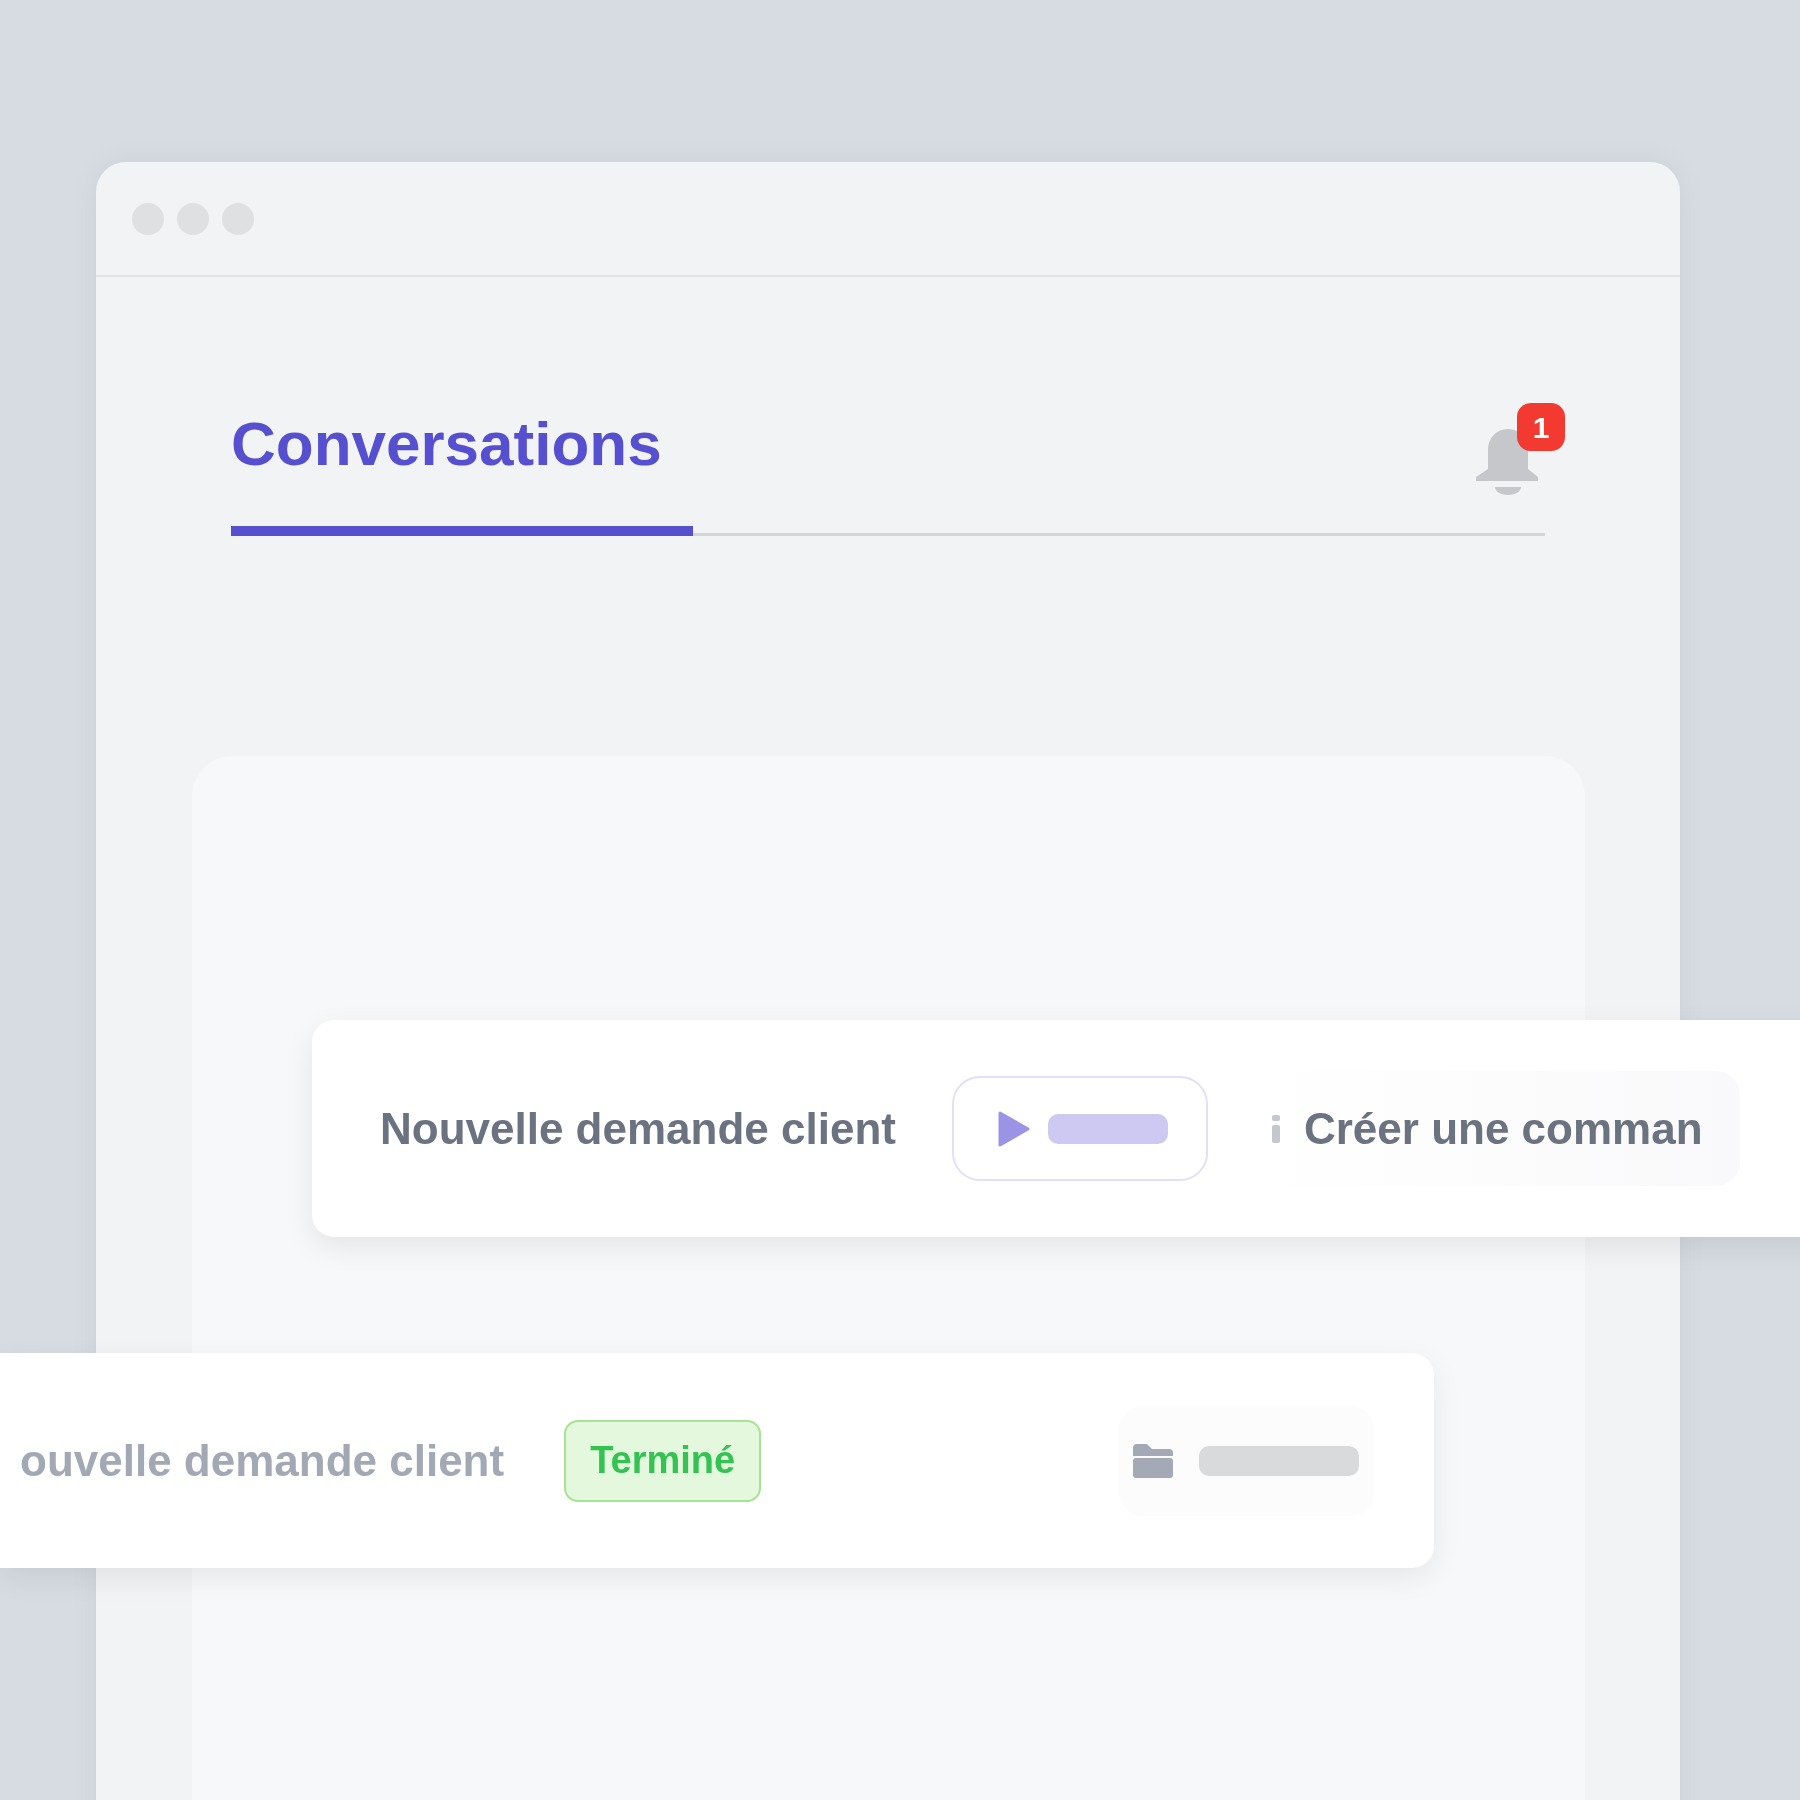  What do you see at coordinates (462, 466) in the screenshot?
I see `tab: Conversations` at bounding box center [462, 466].